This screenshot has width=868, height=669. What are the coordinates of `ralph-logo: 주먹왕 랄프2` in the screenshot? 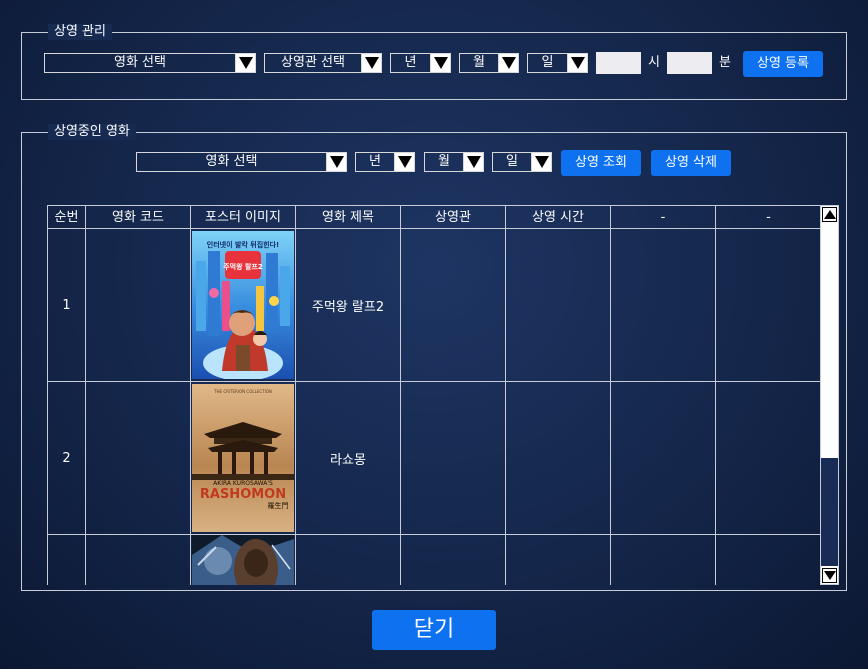 It's located at (243, 266).